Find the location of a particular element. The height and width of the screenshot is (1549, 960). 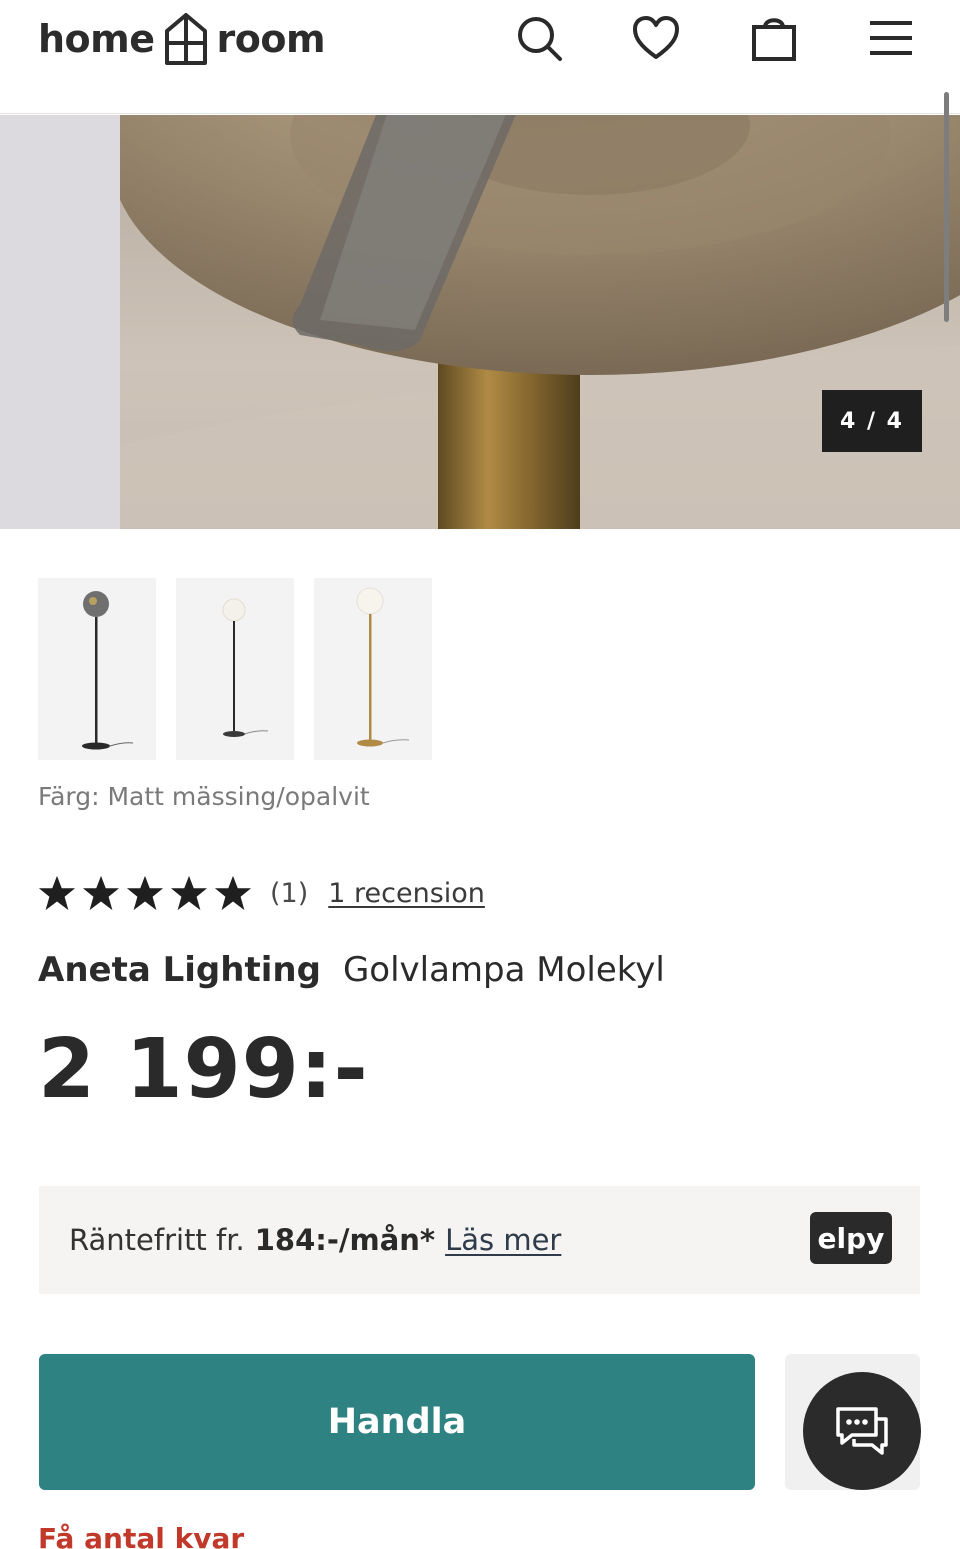

financing-info: Räntefritt fr. 184:-/mån* Läs mer elpy is located at coordinates (479, 1240).